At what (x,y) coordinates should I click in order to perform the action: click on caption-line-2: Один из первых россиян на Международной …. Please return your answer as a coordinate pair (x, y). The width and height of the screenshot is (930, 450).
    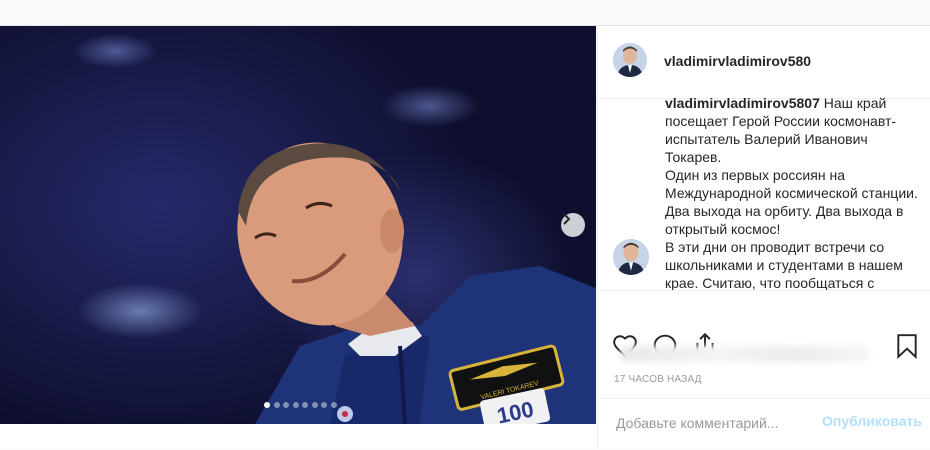
    Looking at the image, I should click on (791, 202).